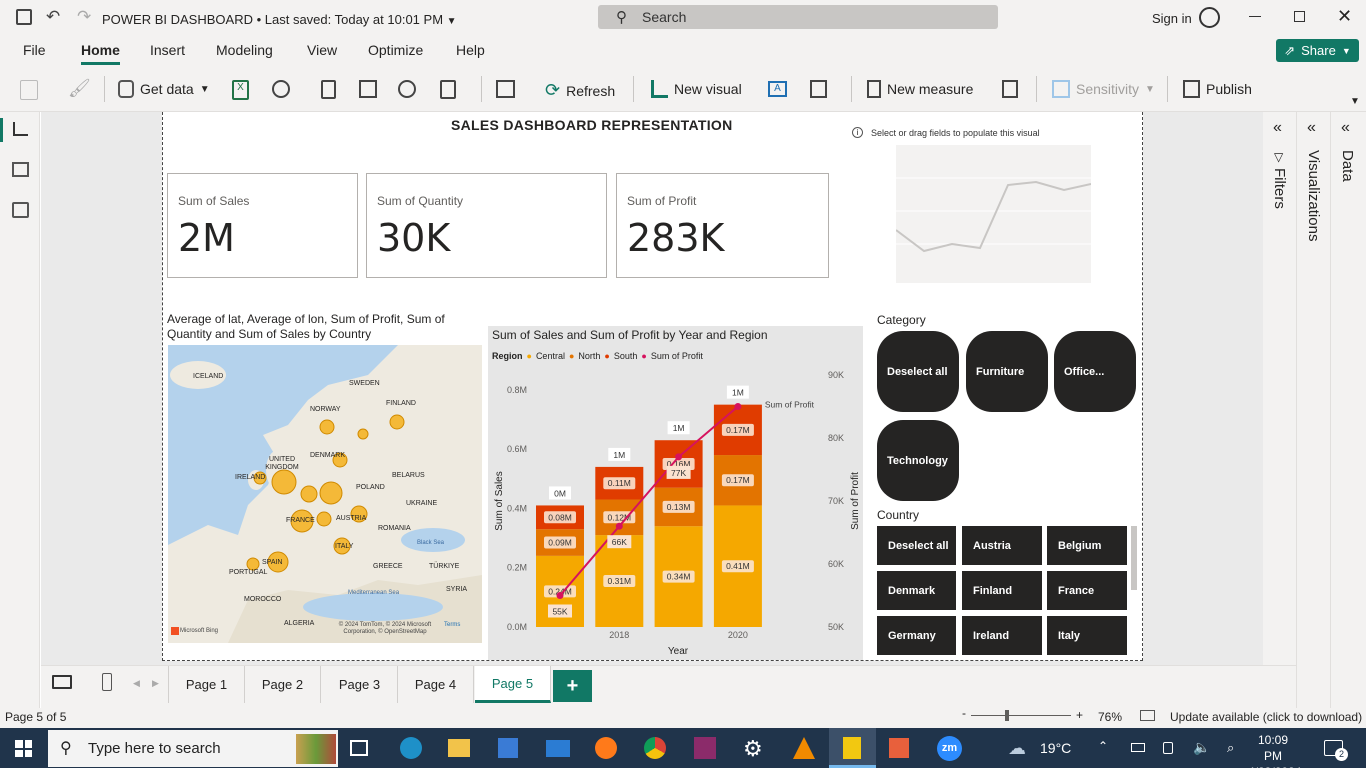  Describe the element at coordinates (1299, 16) in the screenshot. I see `maximize-icon` at that location.